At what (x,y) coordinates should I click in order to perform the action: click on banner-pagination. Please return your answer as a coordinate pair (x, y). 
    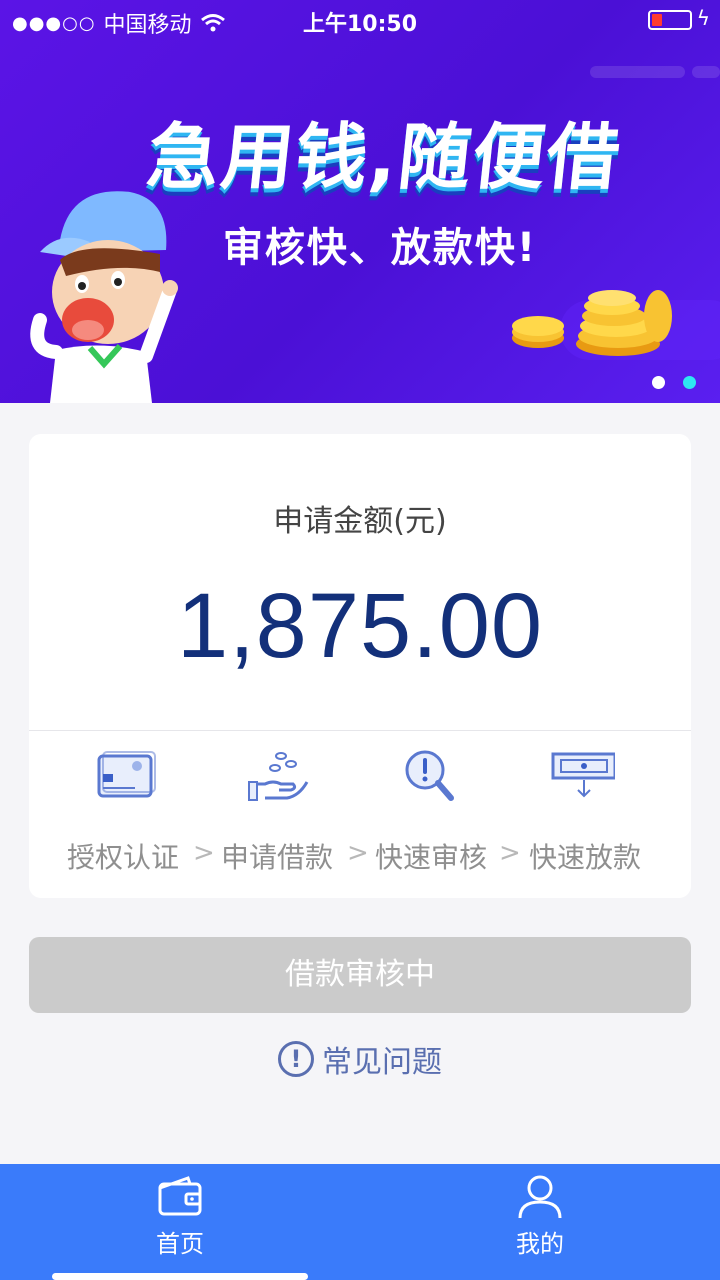
    Looking at the image, I should click on (674, 382).